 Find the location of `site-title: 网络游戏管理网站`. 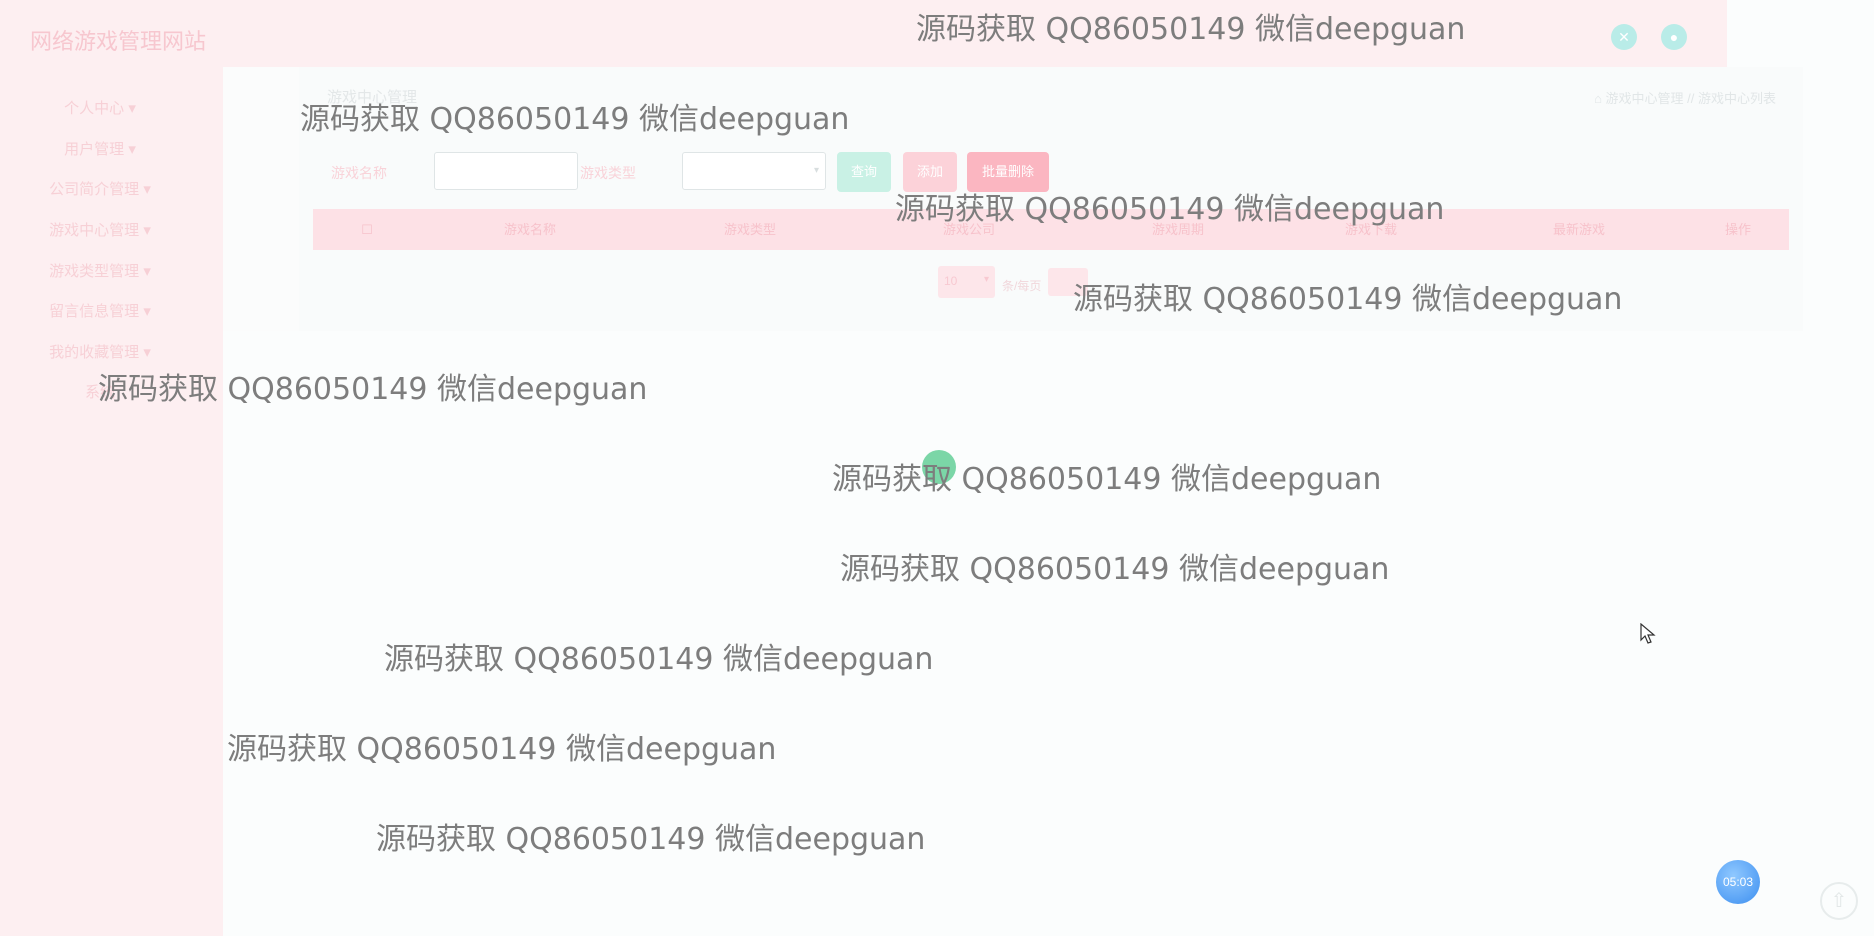

site-title: 网络游戏管理网站 is located at coordinates (118, 41).